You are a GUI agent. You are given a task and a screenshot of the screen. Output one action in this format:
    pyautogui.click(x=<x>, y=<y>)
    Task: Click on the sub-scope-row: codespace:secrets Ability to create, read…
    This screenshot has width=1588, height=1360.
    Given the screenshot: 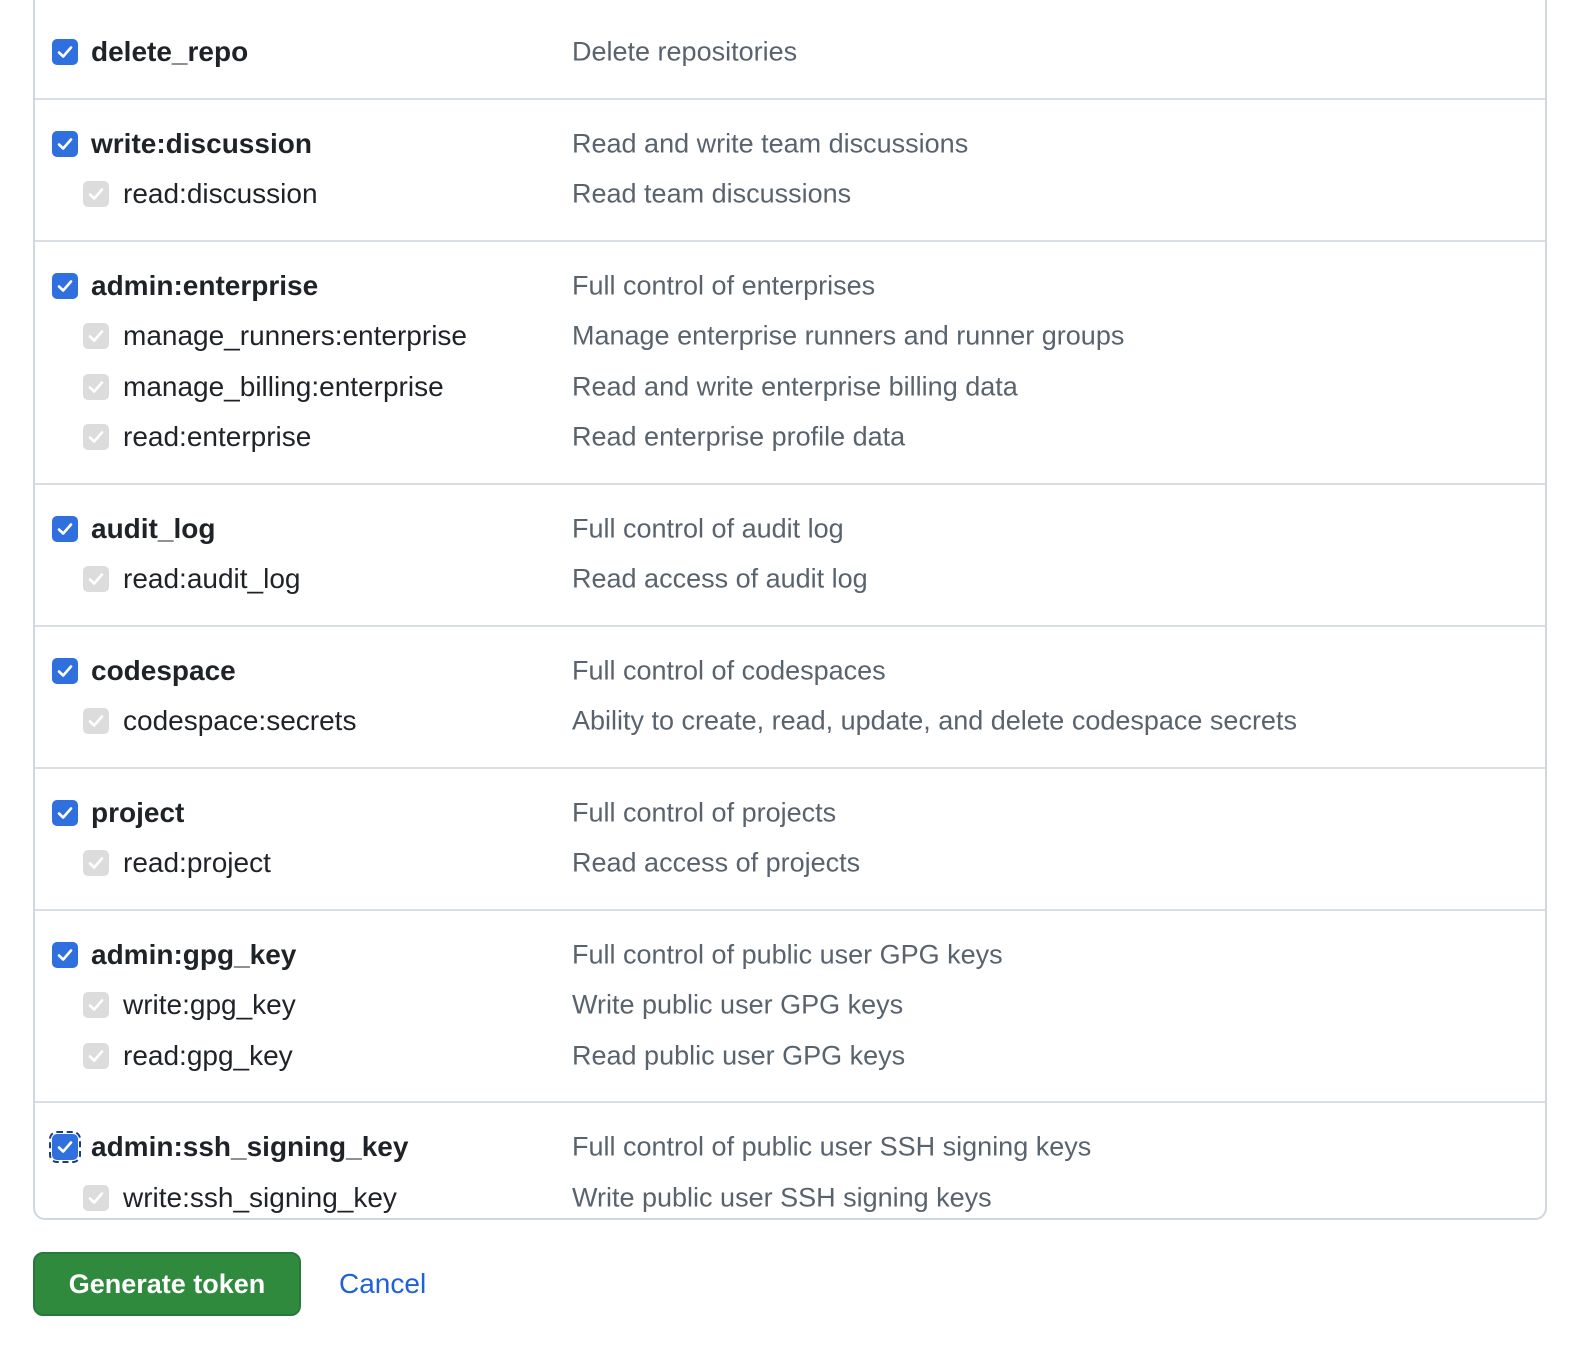 What is the action you would take?
    pyautogui.click(x=790, y=721)
    